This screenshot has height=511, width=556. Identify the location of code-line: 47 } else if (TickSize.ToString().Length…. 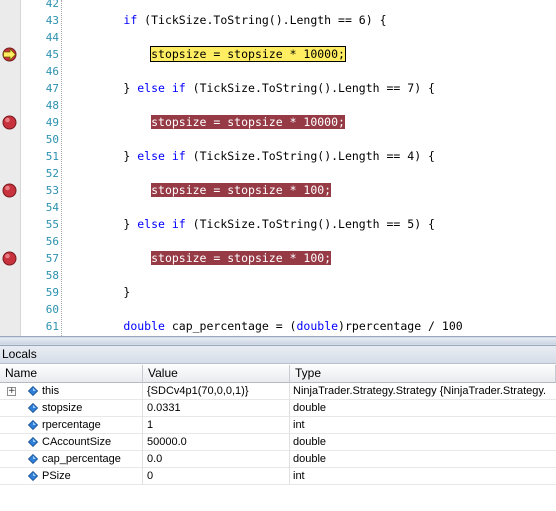
(278, 88).